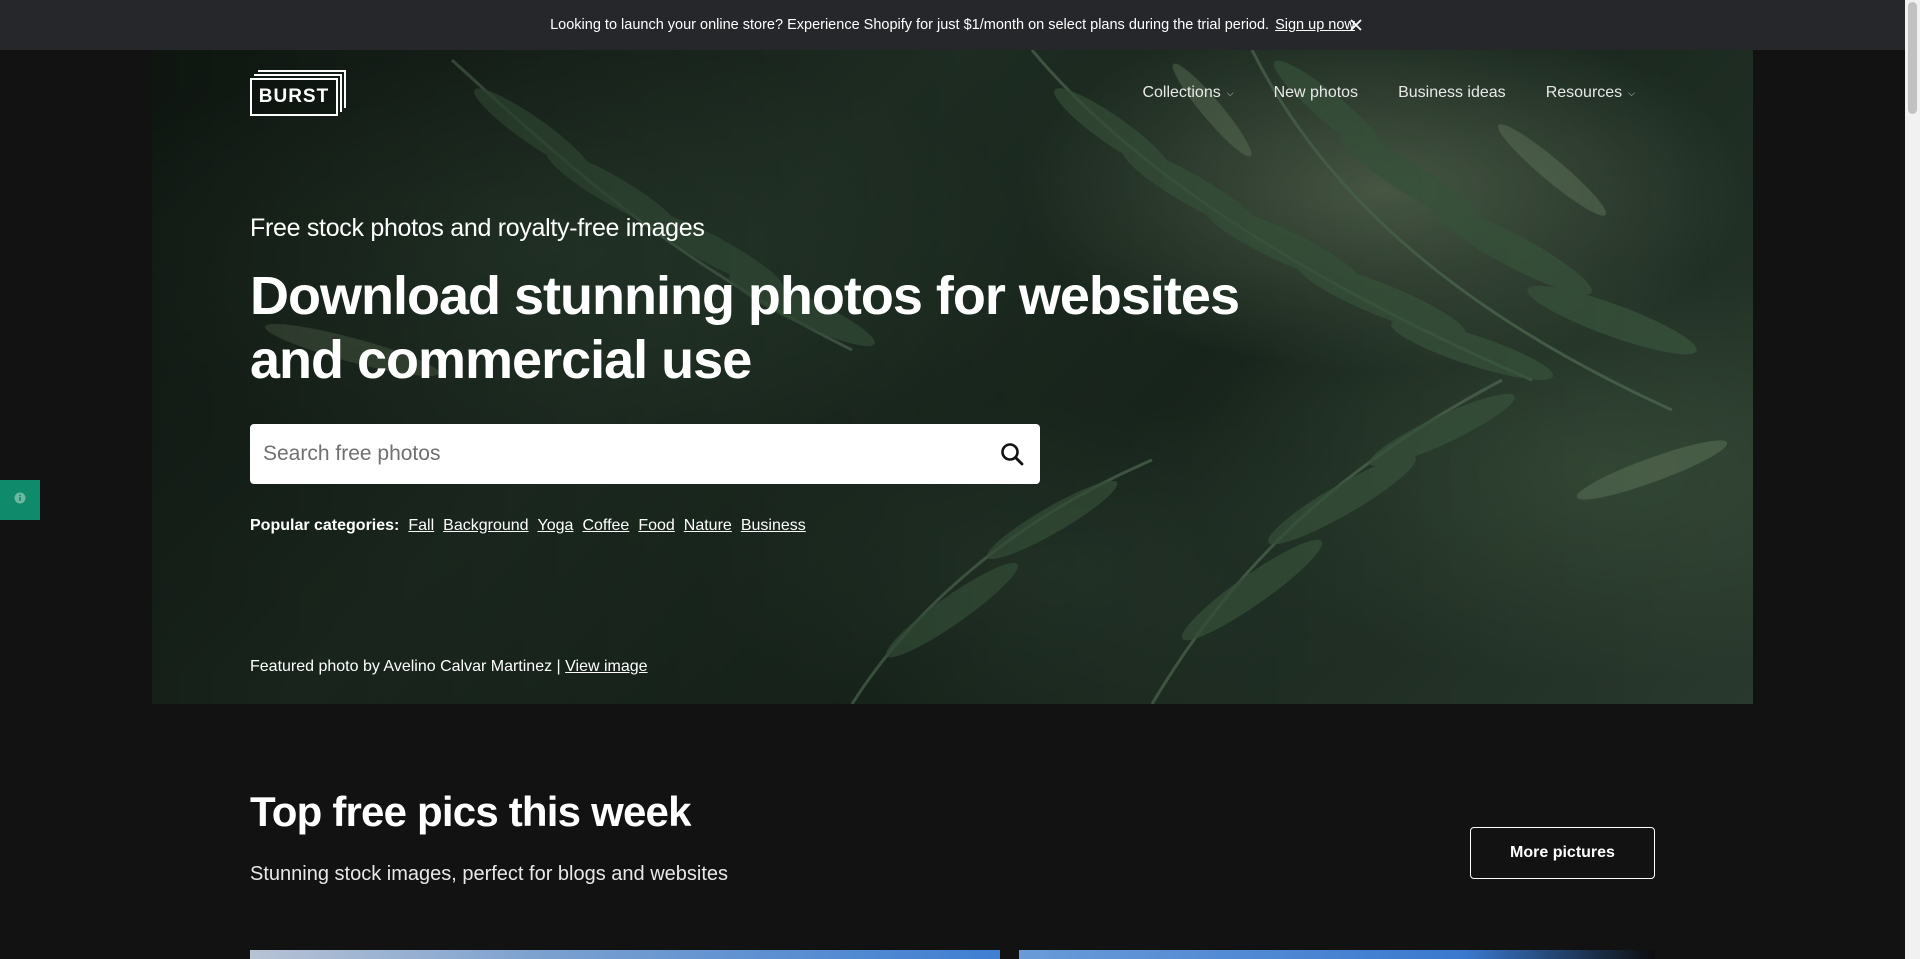  What do you see at coordinates (1315, 25) in the screenshot?
I see `sign-up-link: Sign up now` at bounding box center [1315, 25].